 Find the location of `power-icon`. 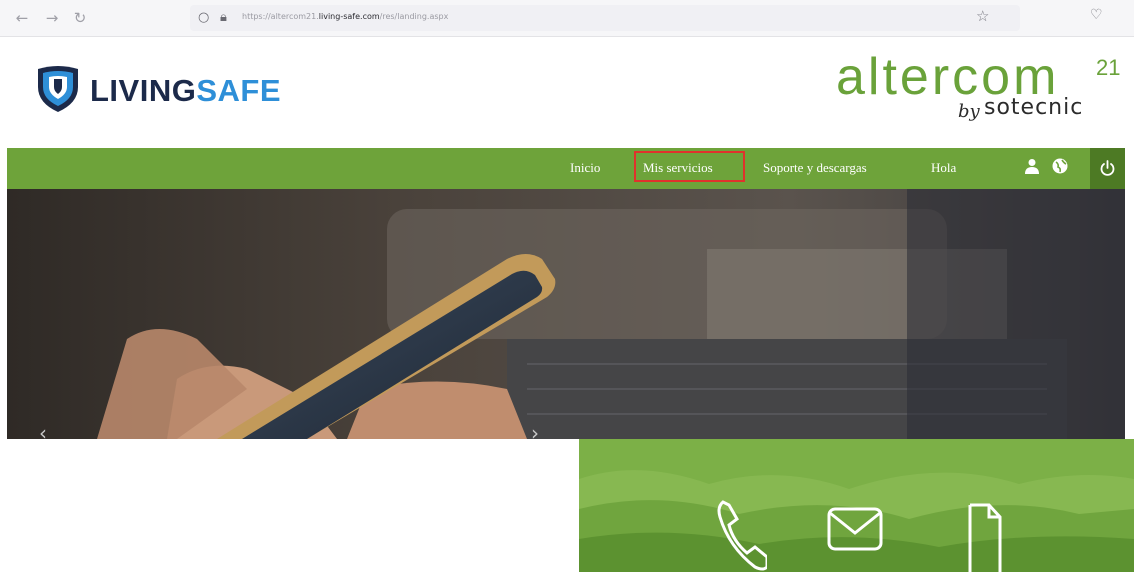

power-icon is located at coordinates (1107, 168).